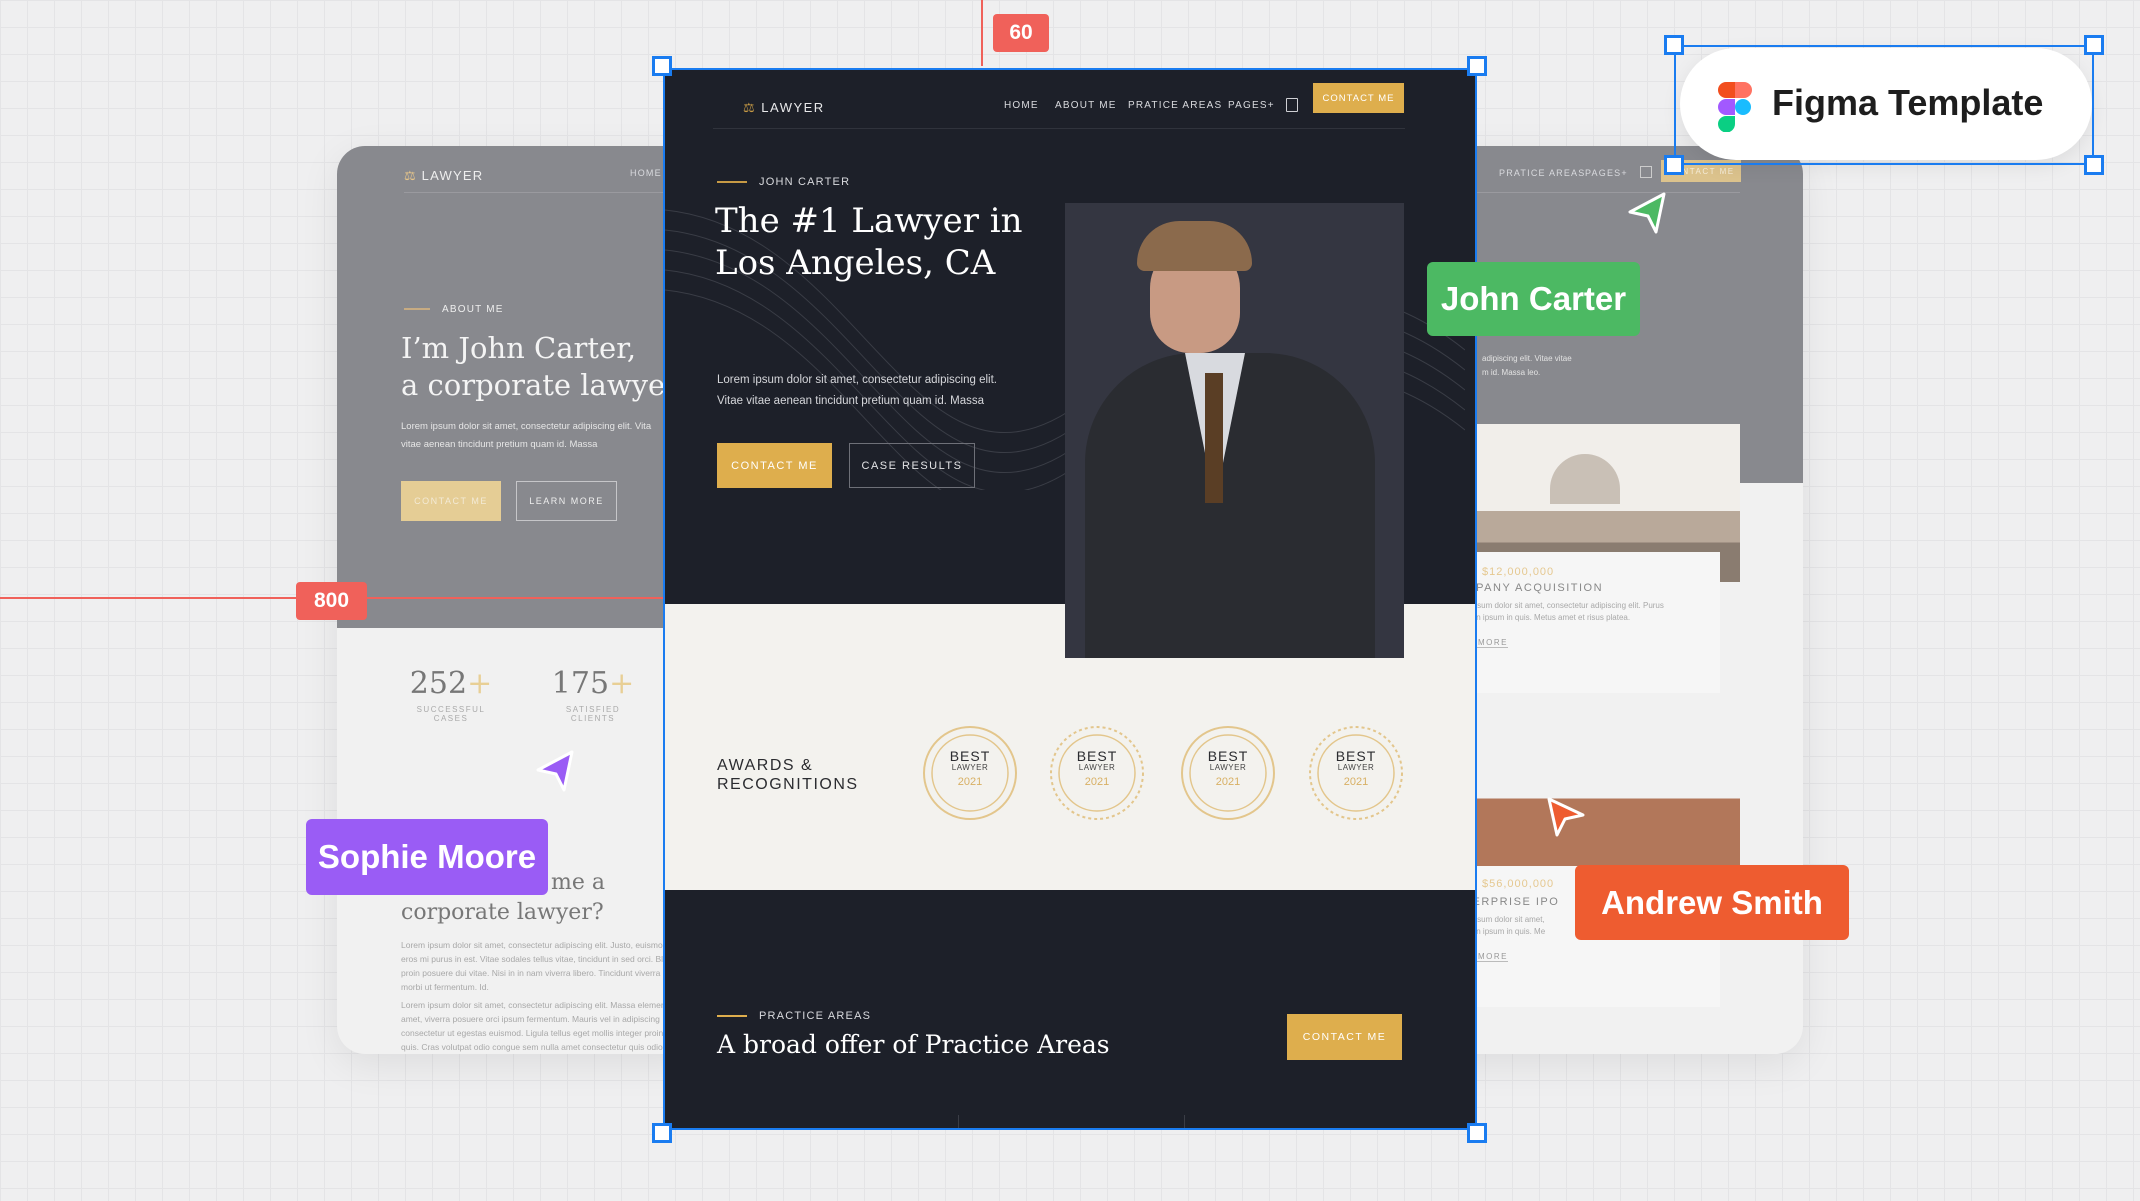  Describe the element at coordinates (1606, 173) in the screenshot. I see `right-nav-pages: PAGES+` at that location.